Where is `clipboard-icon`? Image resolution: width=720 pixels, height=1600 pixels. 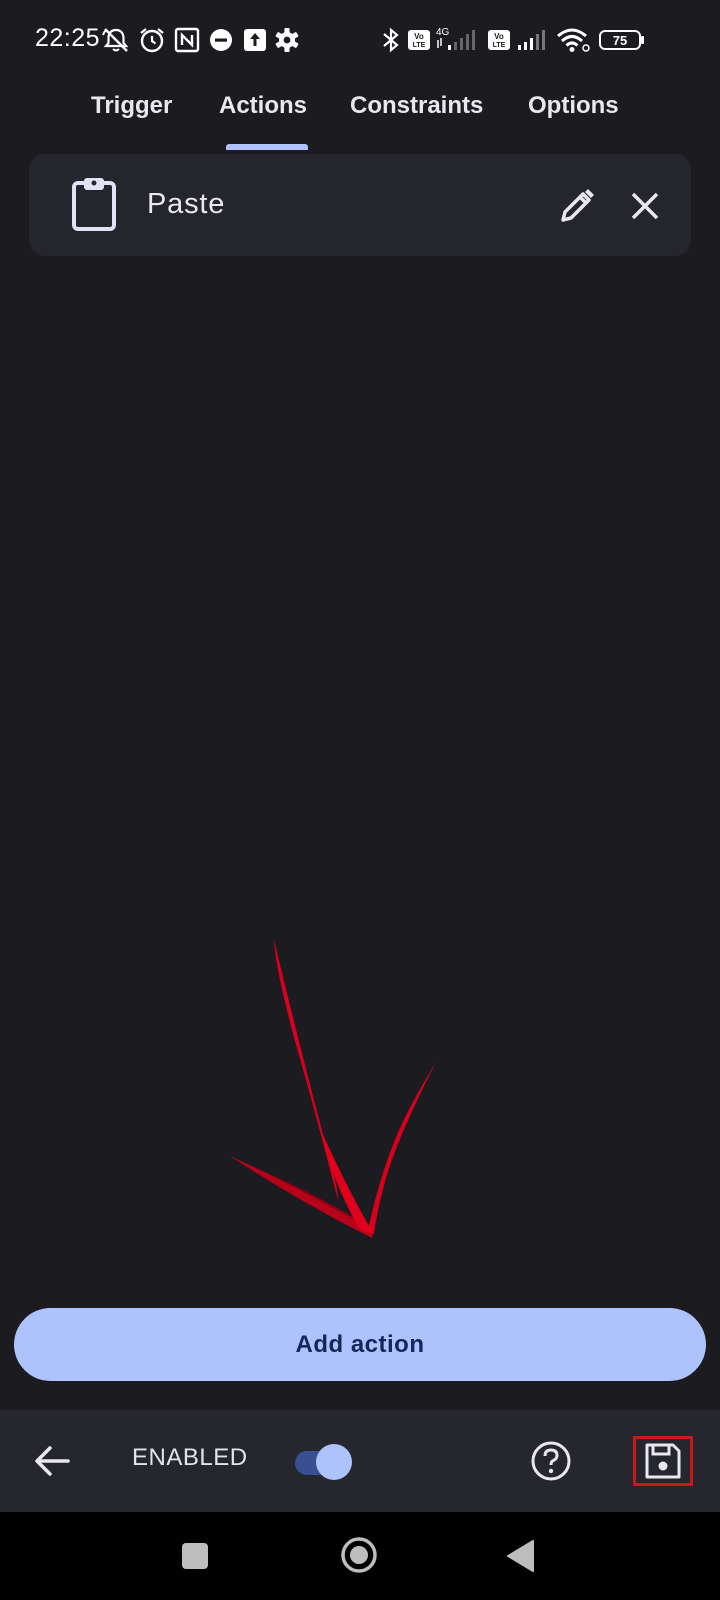 clipboard-icon is located at coordinates (94, 204).